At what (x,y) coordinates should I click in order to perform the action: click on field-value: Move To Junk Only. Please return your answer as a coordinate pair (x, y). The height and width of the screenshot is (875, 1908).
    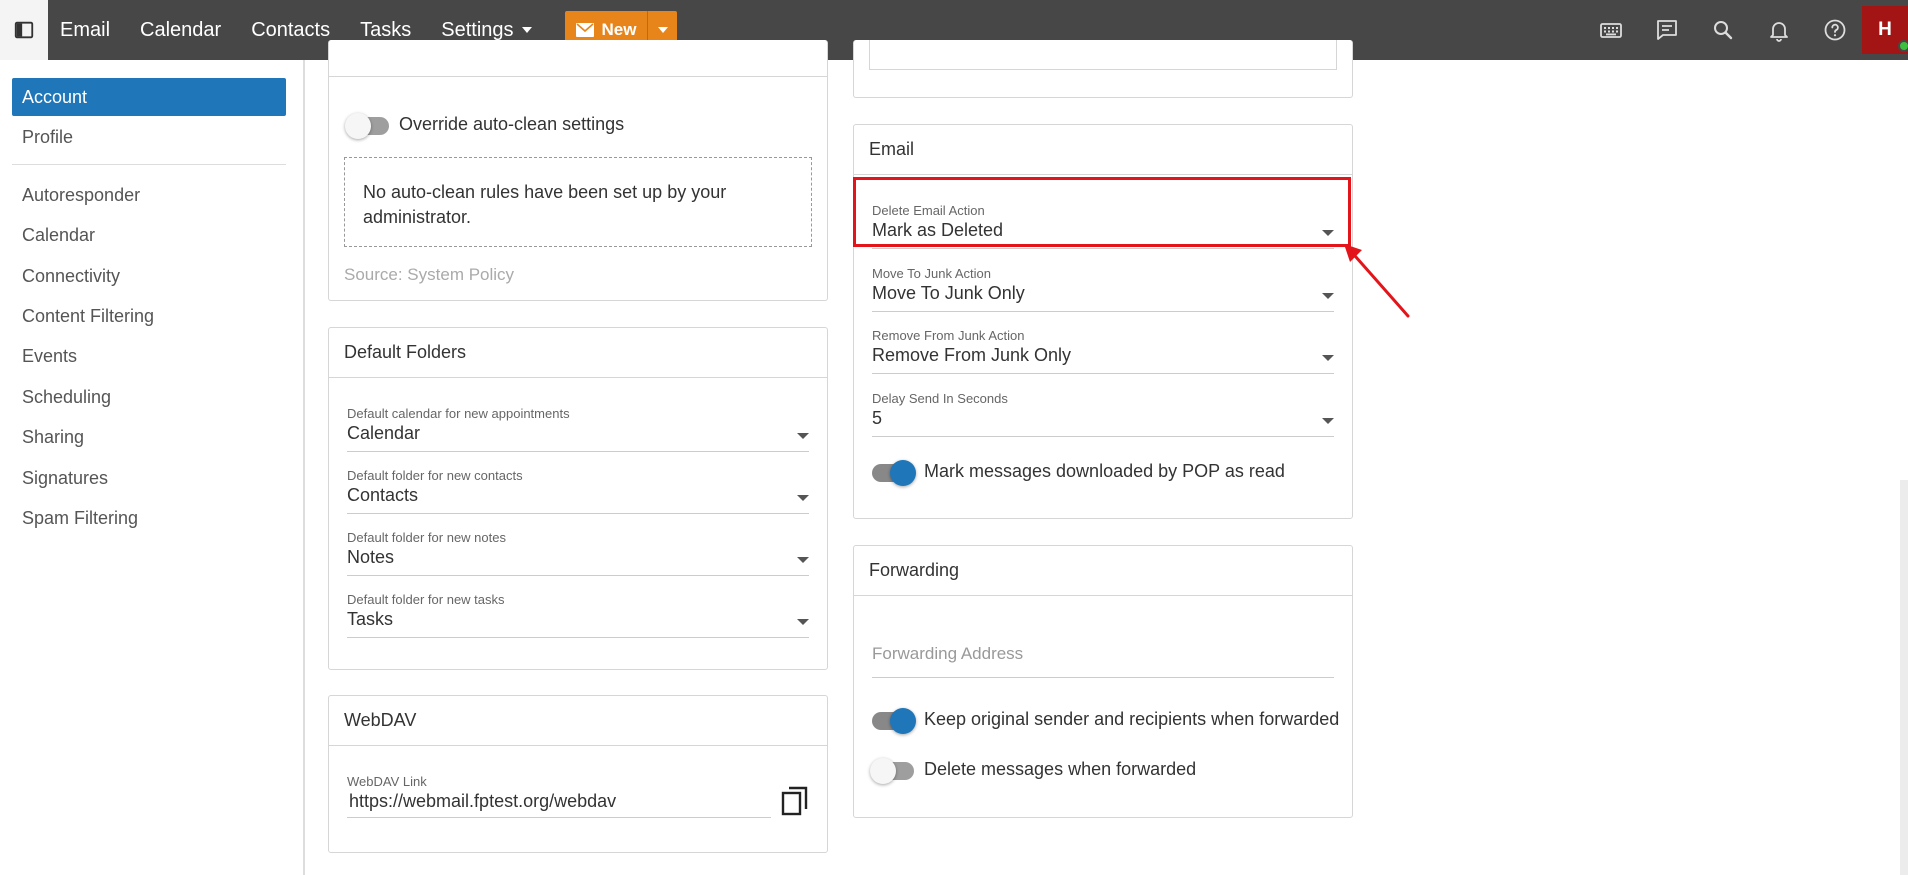
    Looking at the image, I should click on (948, 293).